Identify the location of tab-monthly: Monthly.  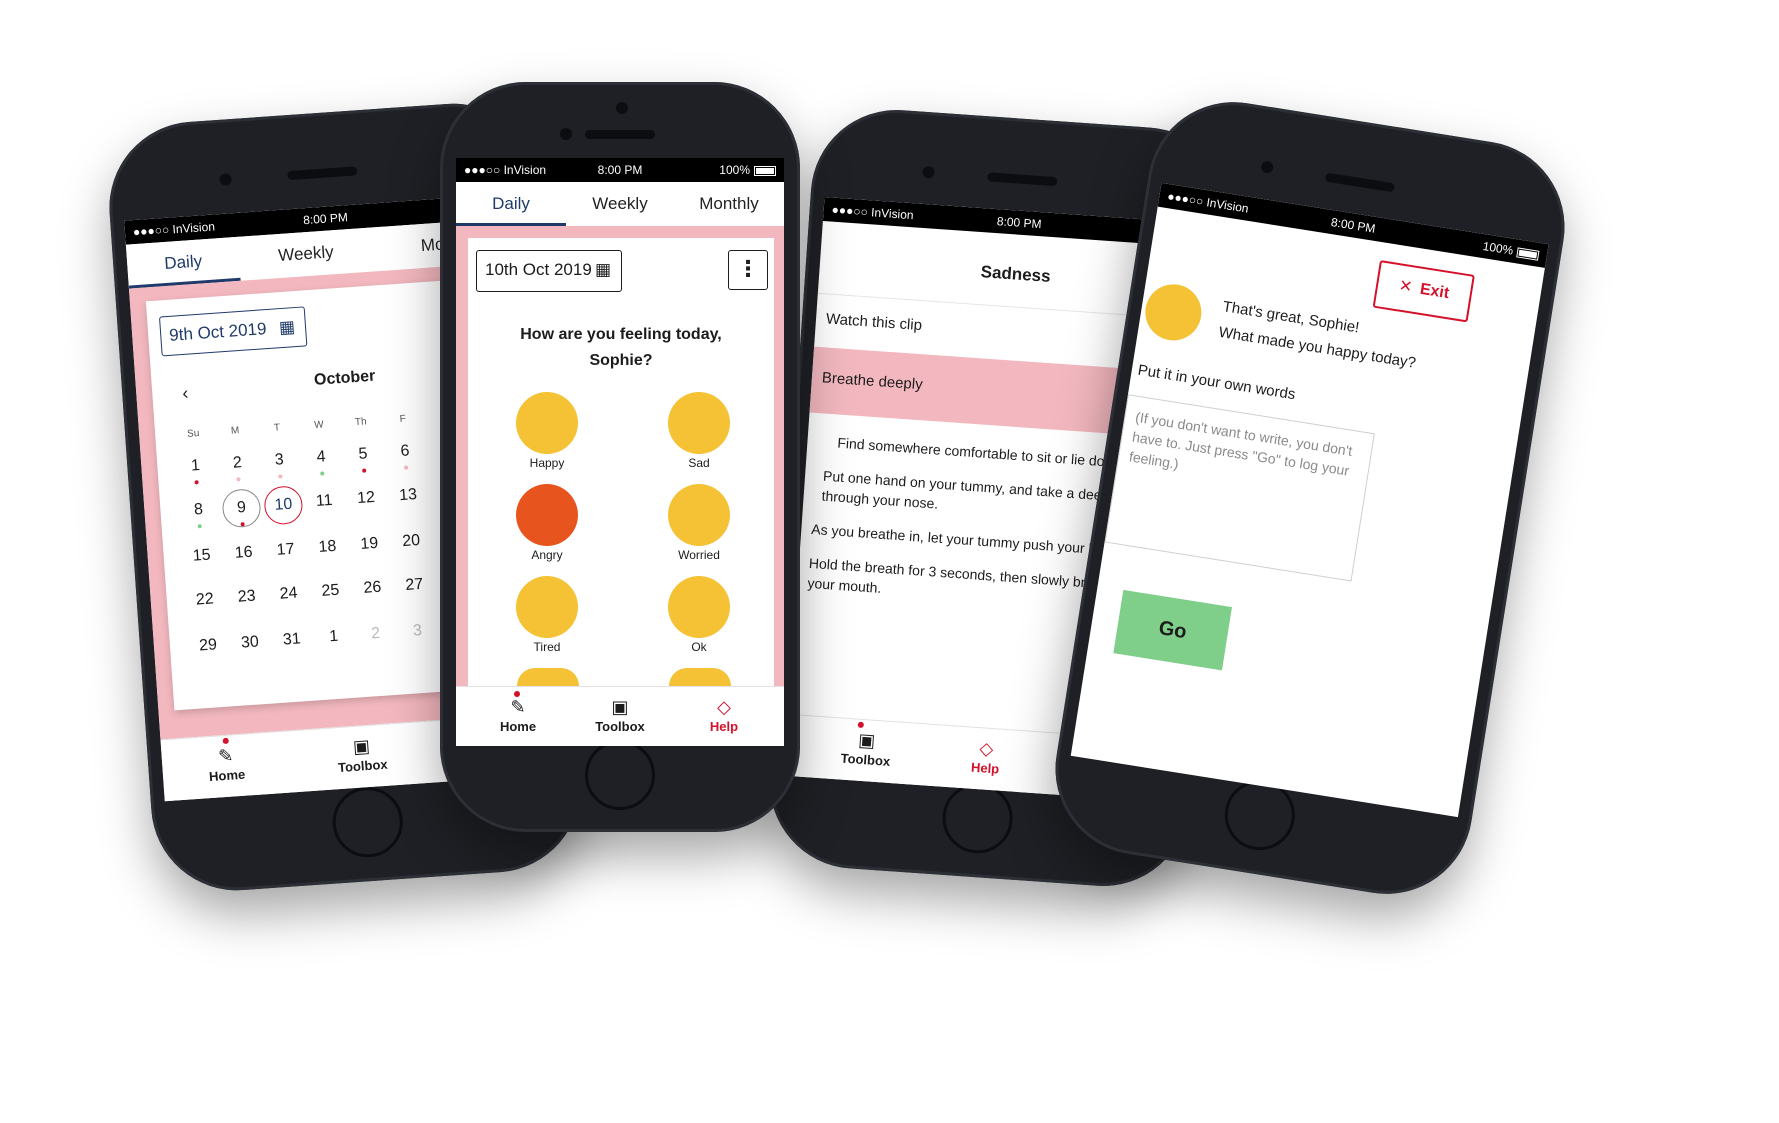
(729, 204).